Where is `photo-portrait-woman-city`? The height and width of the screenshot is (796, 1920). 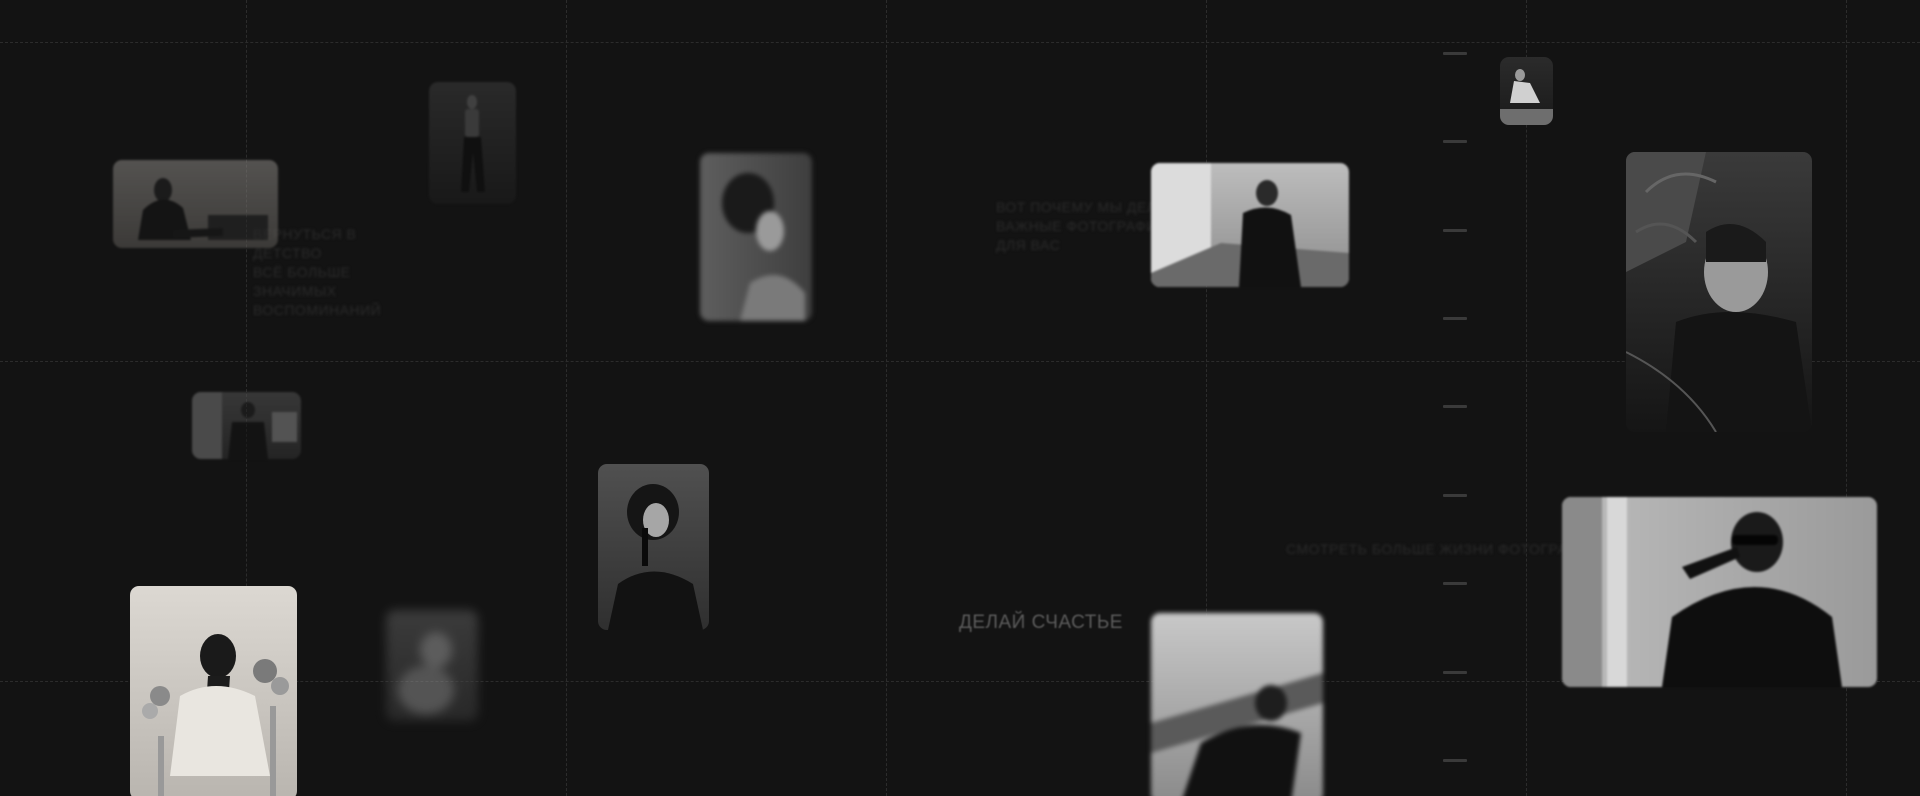
photo-portrait-woman-city is located at coordinates (1250, 225).